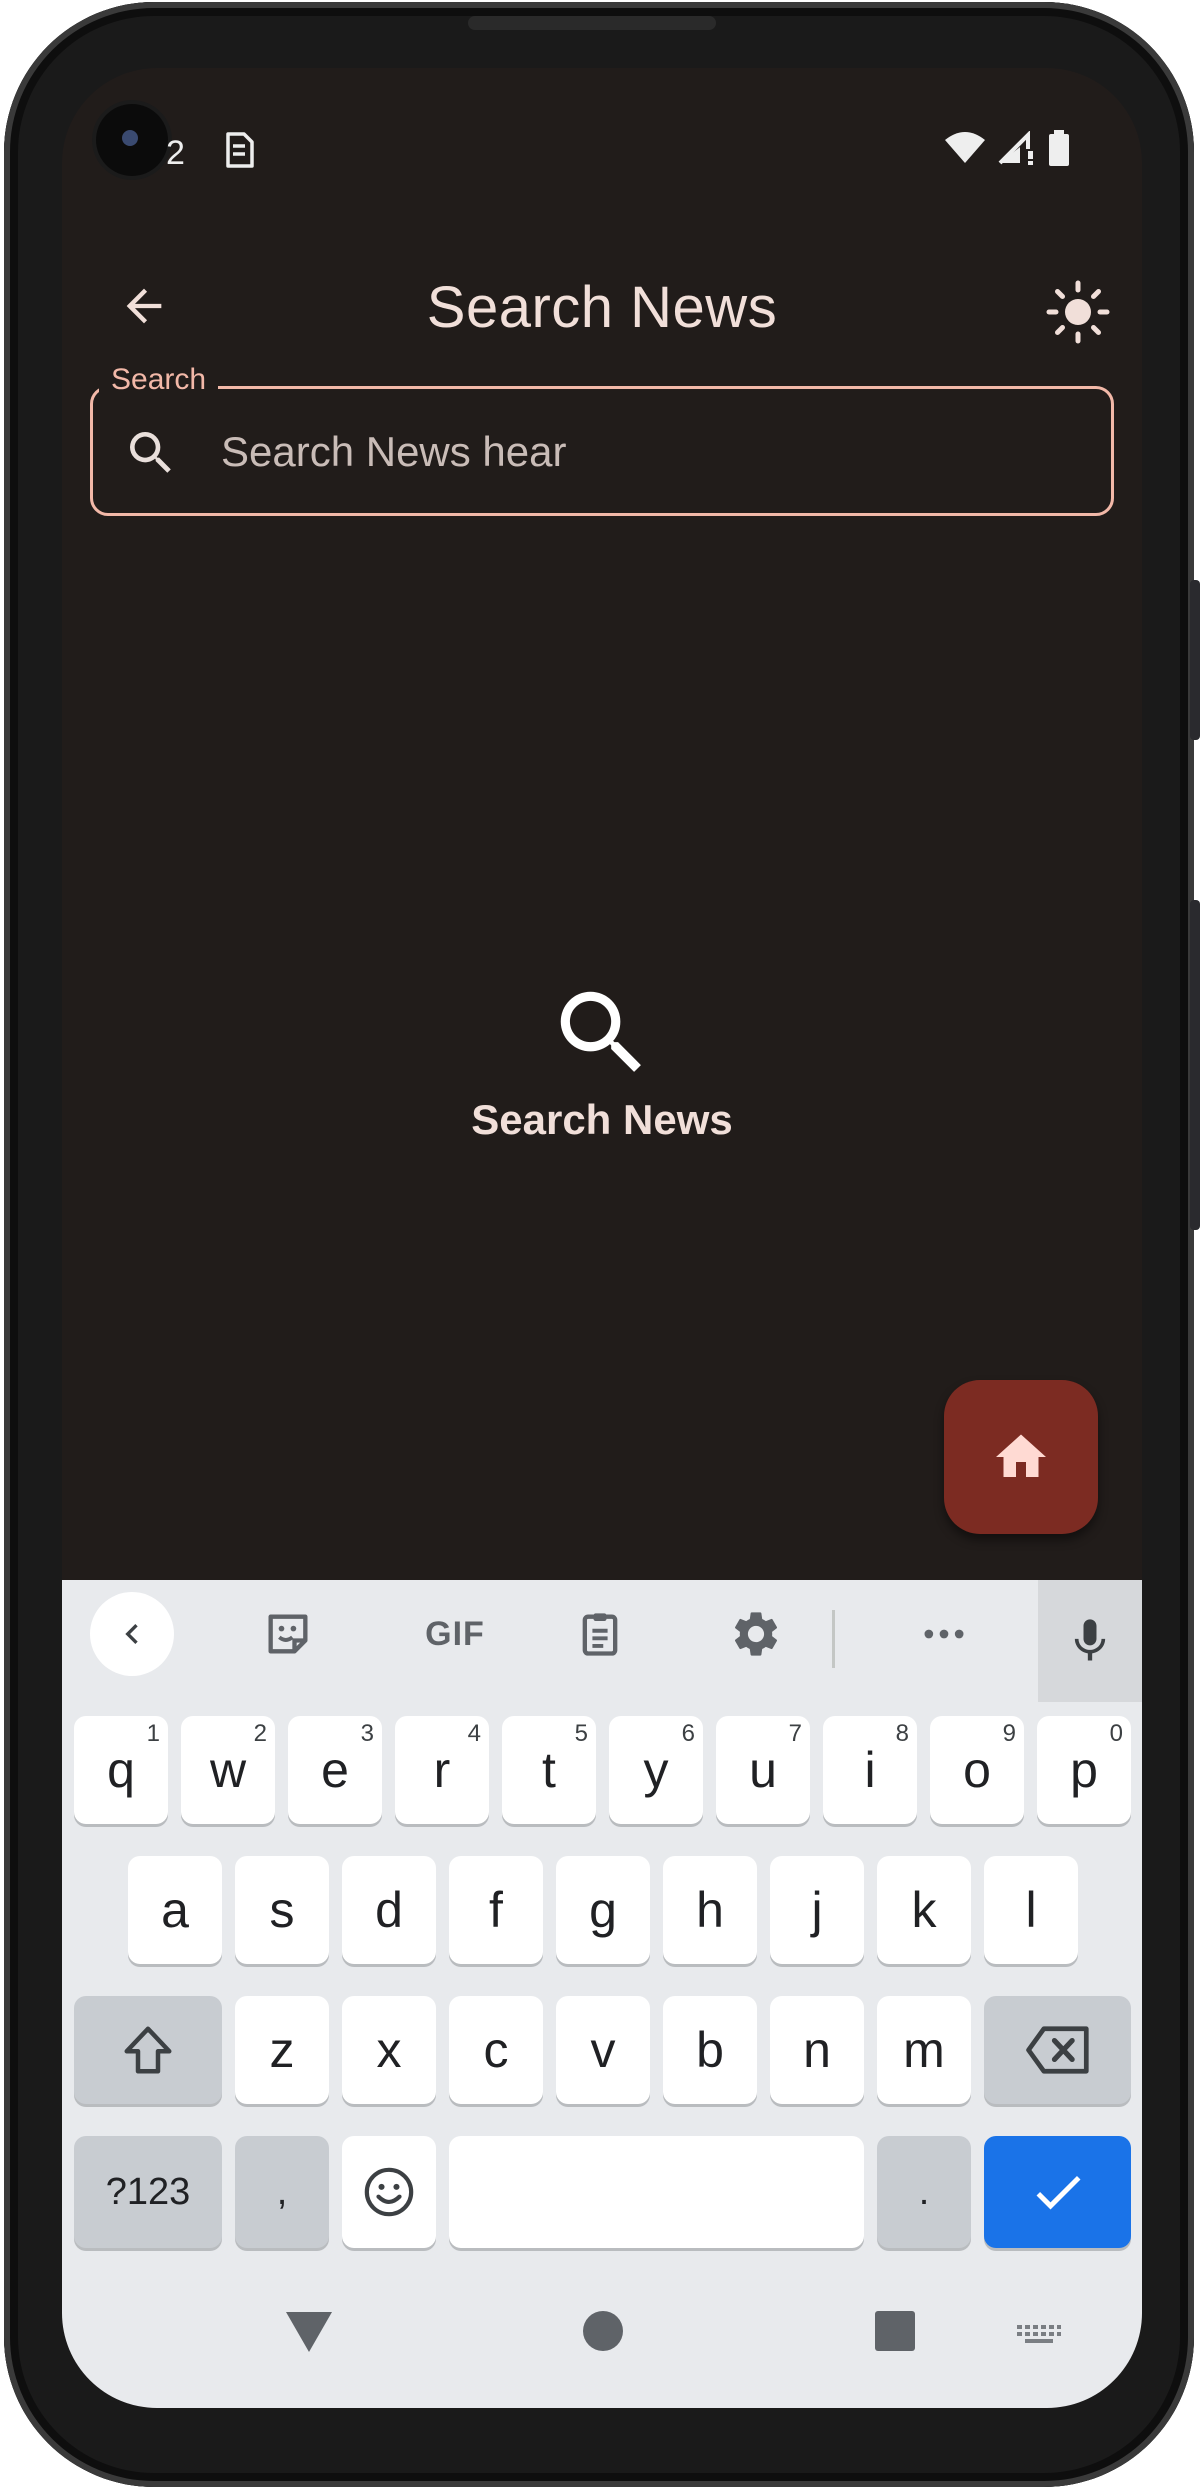 Image resolution: width=1204 pixels, height=2491 pixels. What do you see at coordinates (239, 152) in the screenshot?
I see `sim-icon` at bounding box center [239, 152].